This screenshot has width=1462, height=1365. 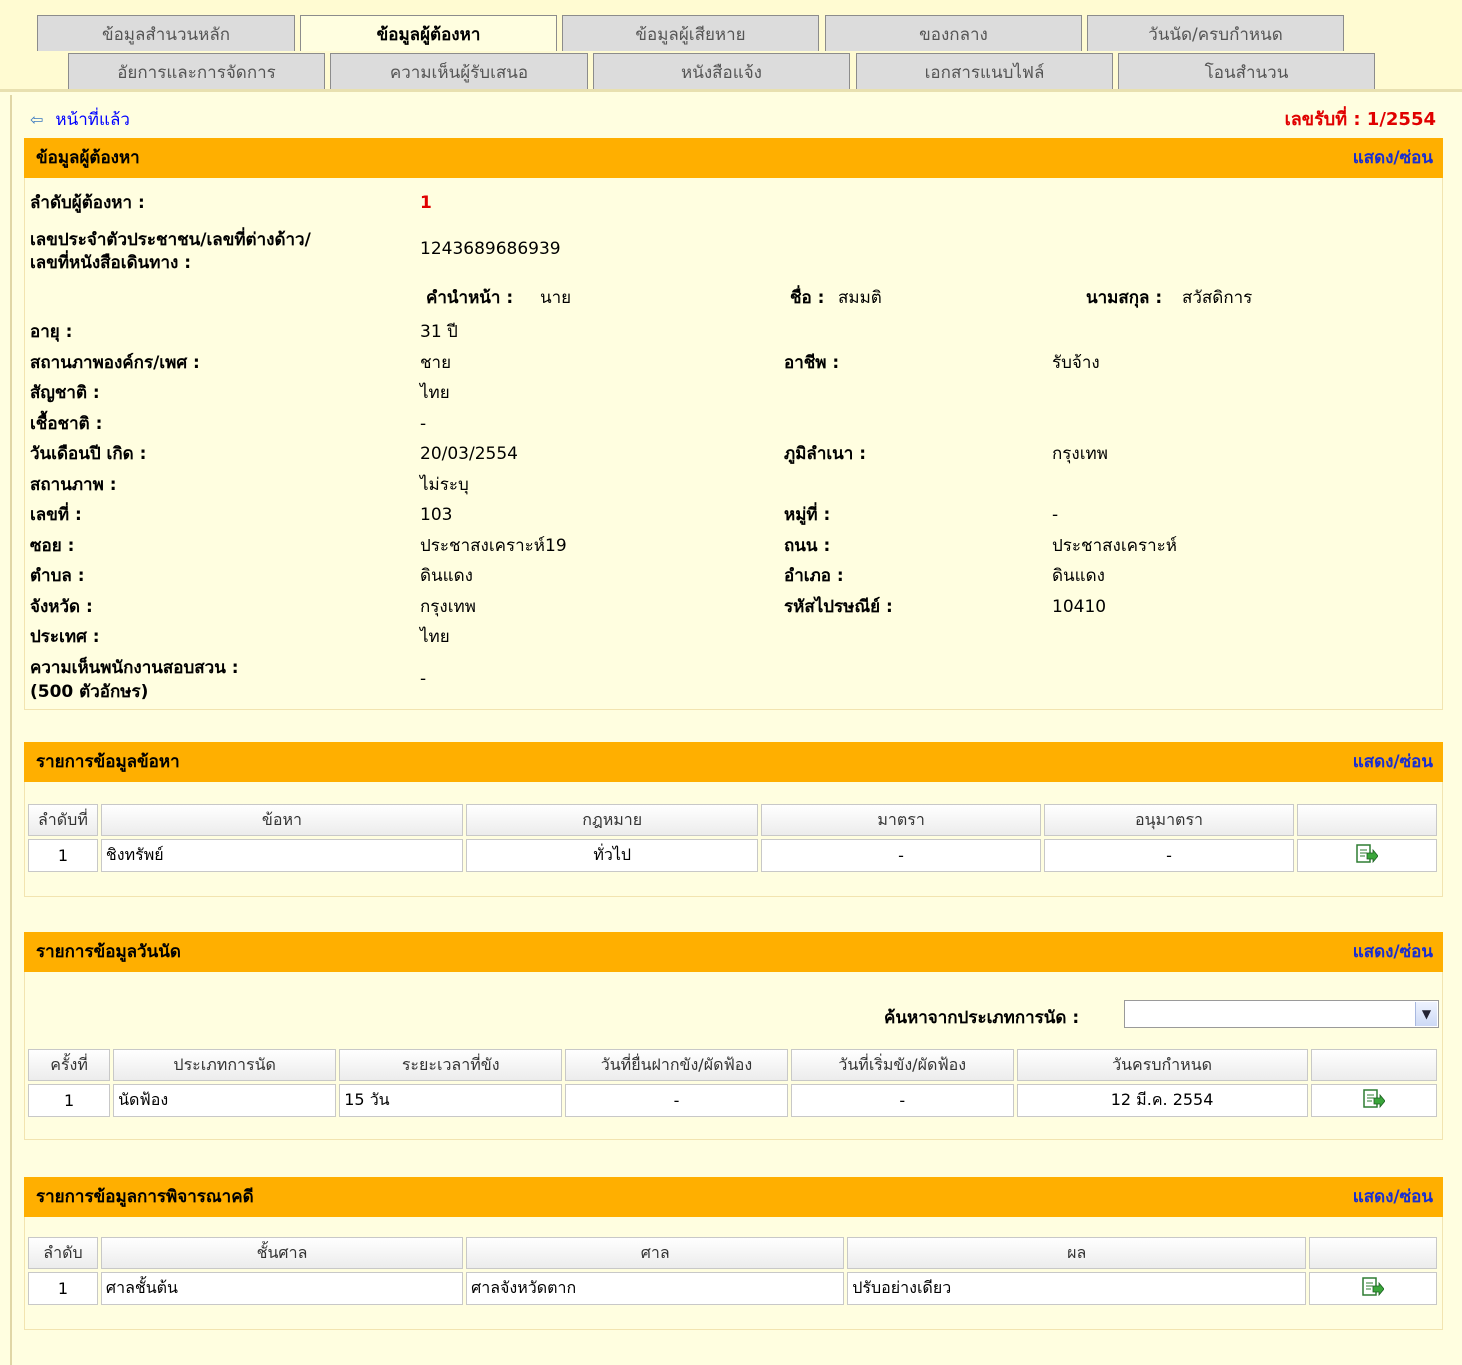 What do you see at coordinates (984, 71) in the screenshot?
I see `tab-attachments: เอกสารแนบไฟล์` at bounding box center [984, 71].